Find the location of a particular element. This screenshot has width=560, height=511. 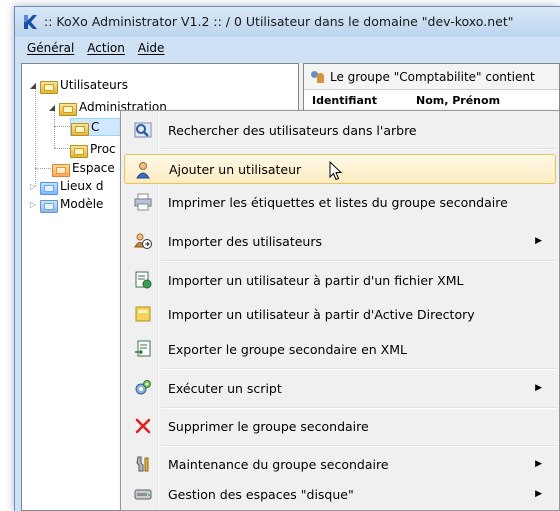

menu-item-label: Supprimer le groupe secondaire is located at coordinates (268, 426).